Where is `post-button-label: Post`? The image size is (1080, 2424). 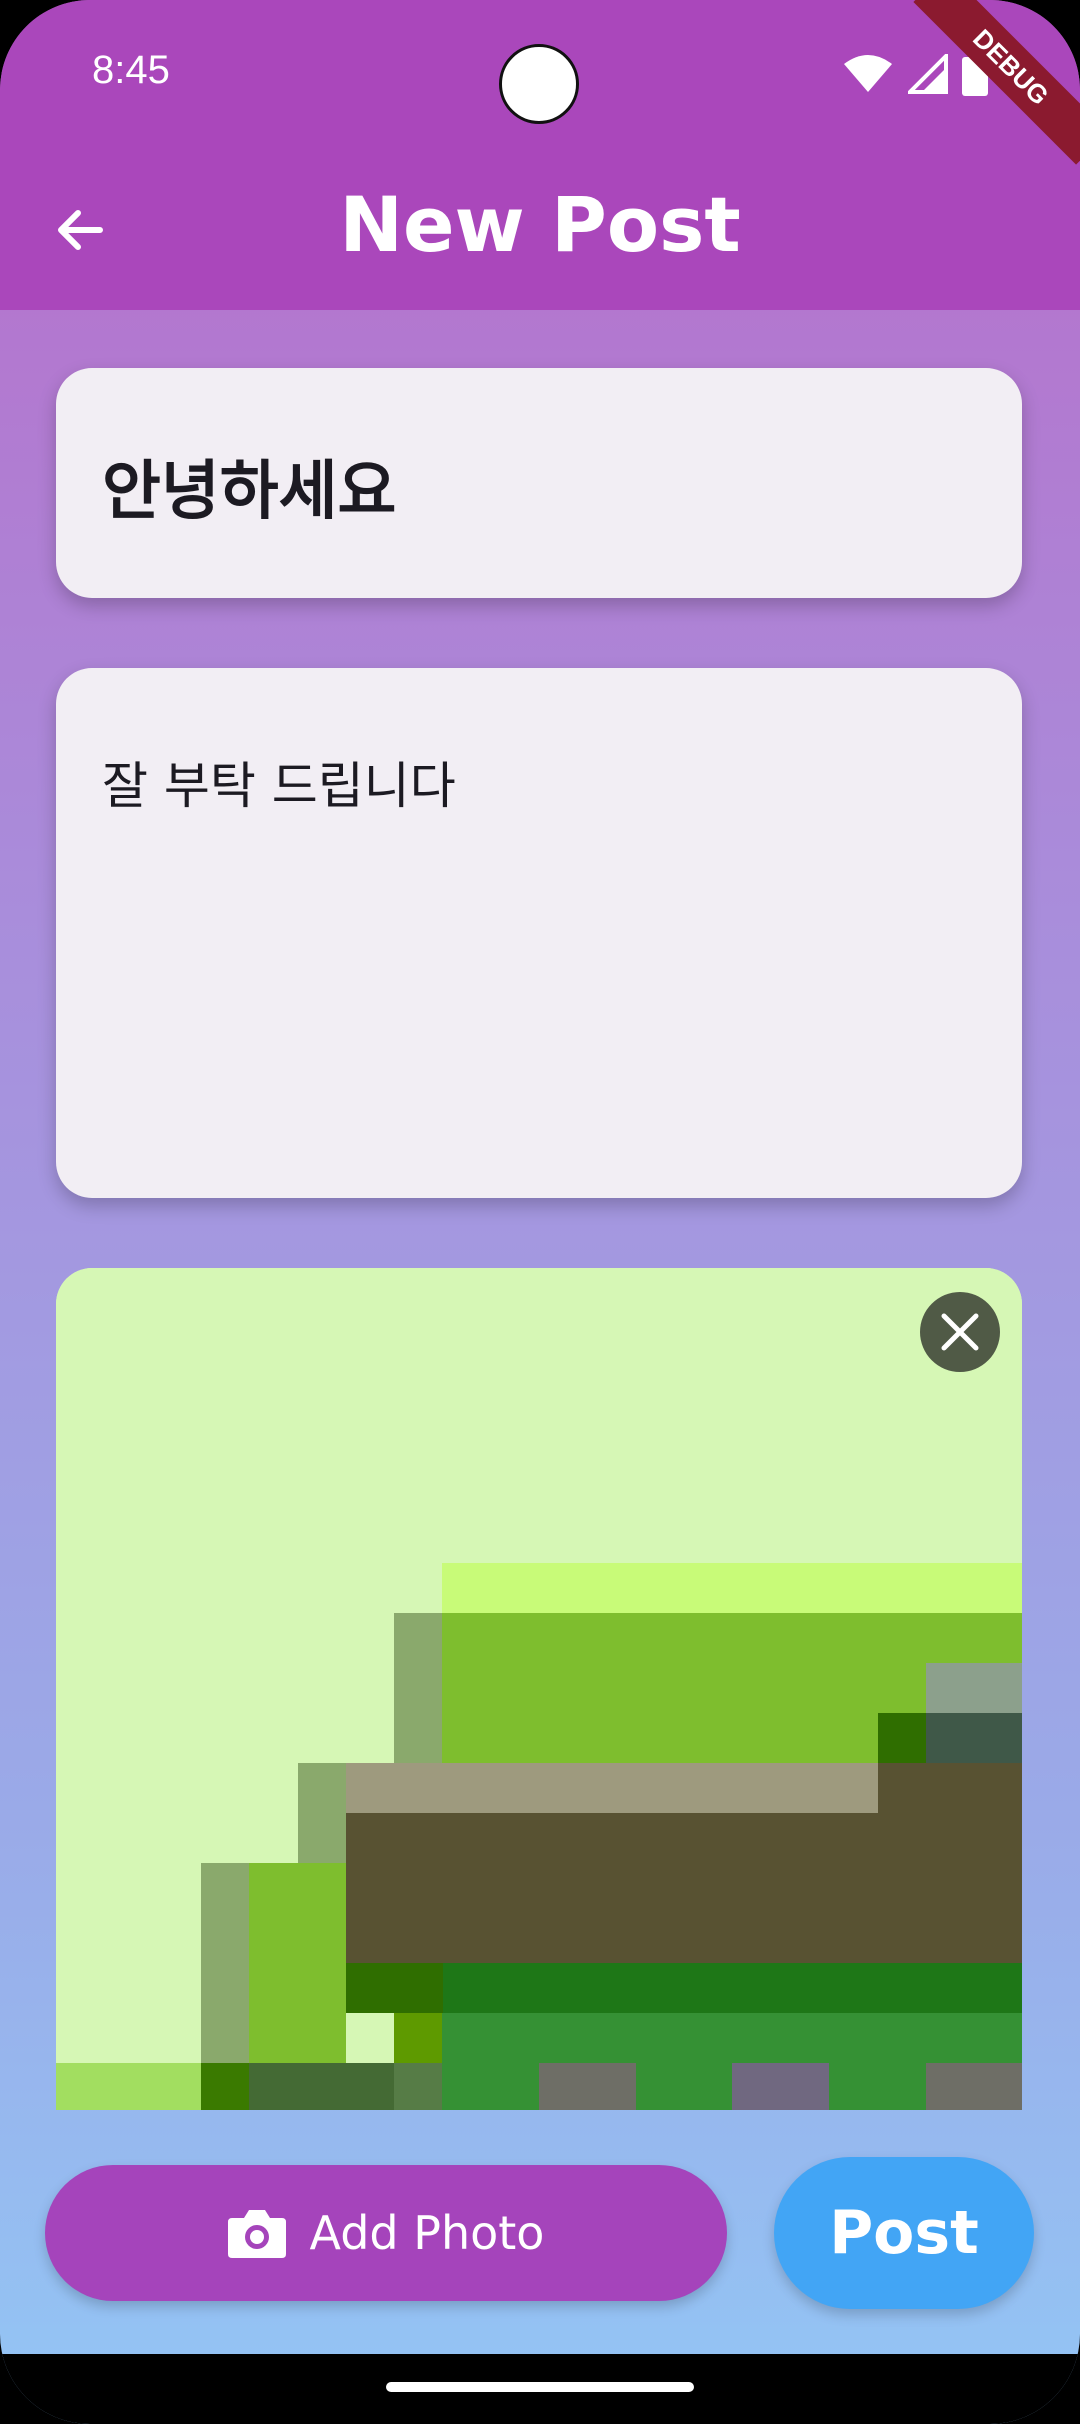
post-button-label: Post is located at coordinates (904, 2233).